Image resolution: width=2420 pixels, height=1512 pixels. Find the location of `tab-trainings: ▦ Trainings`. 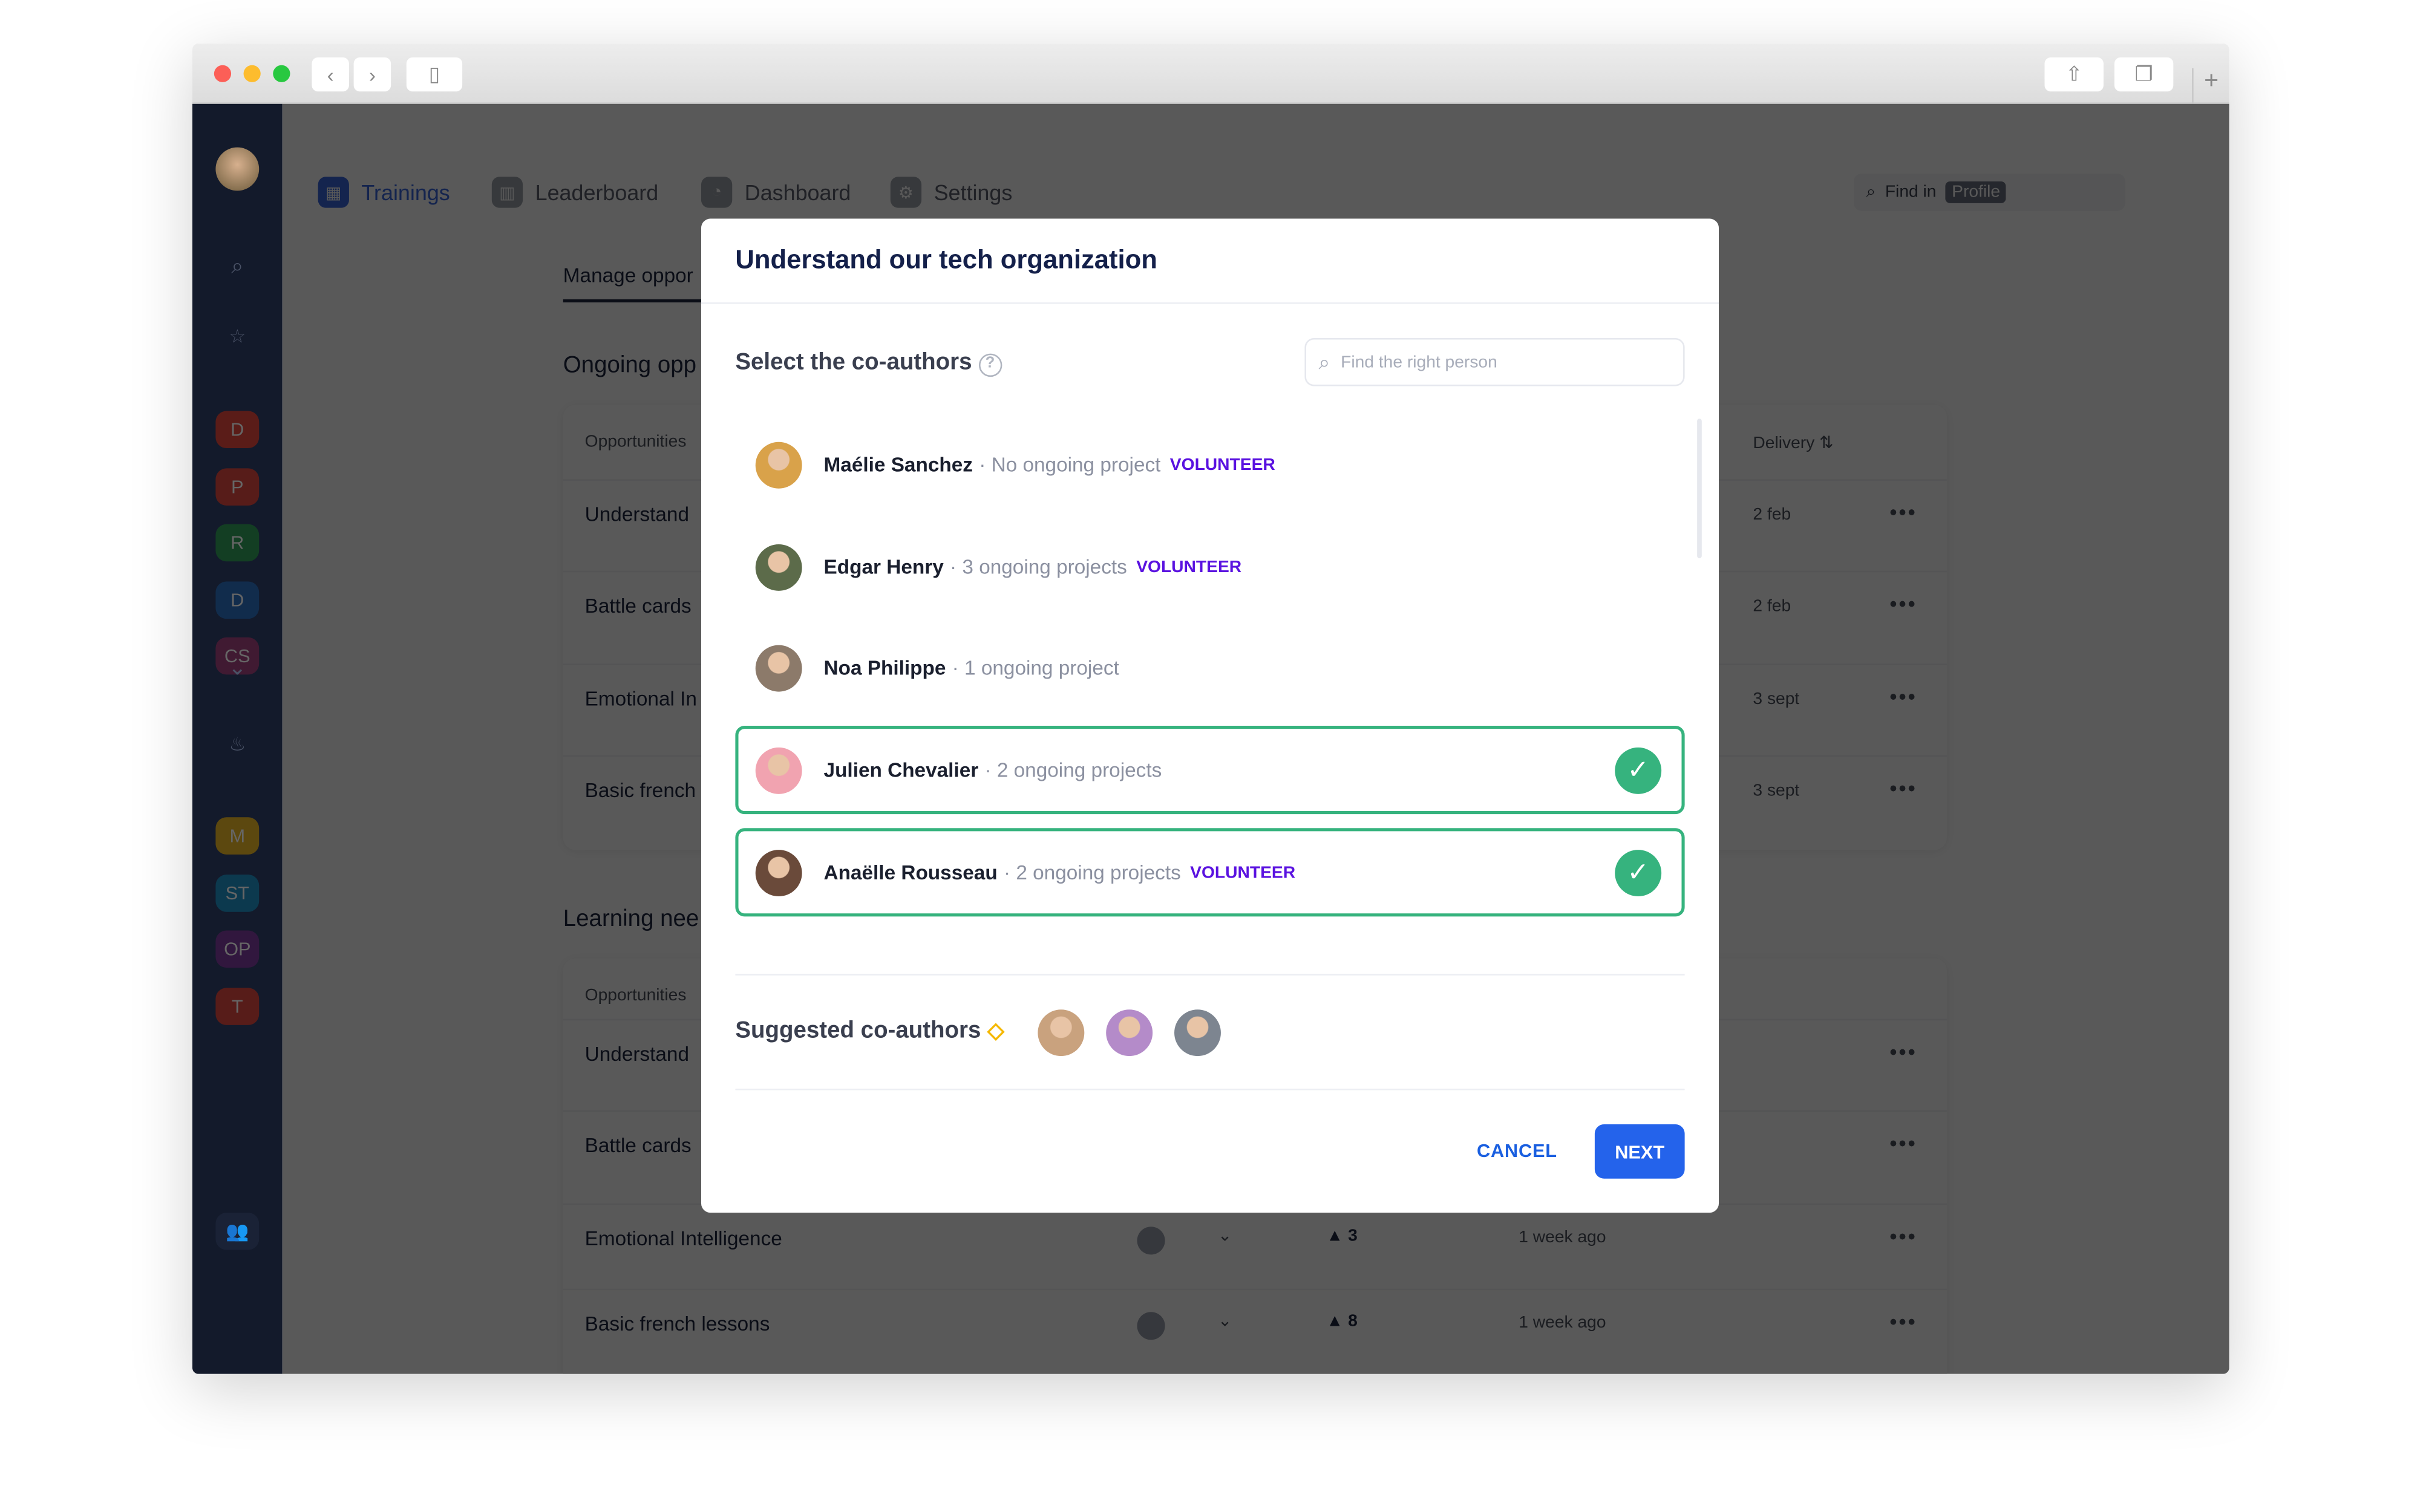

tab-trainings: ▦ Trainings is located at coordinates (384, 193).